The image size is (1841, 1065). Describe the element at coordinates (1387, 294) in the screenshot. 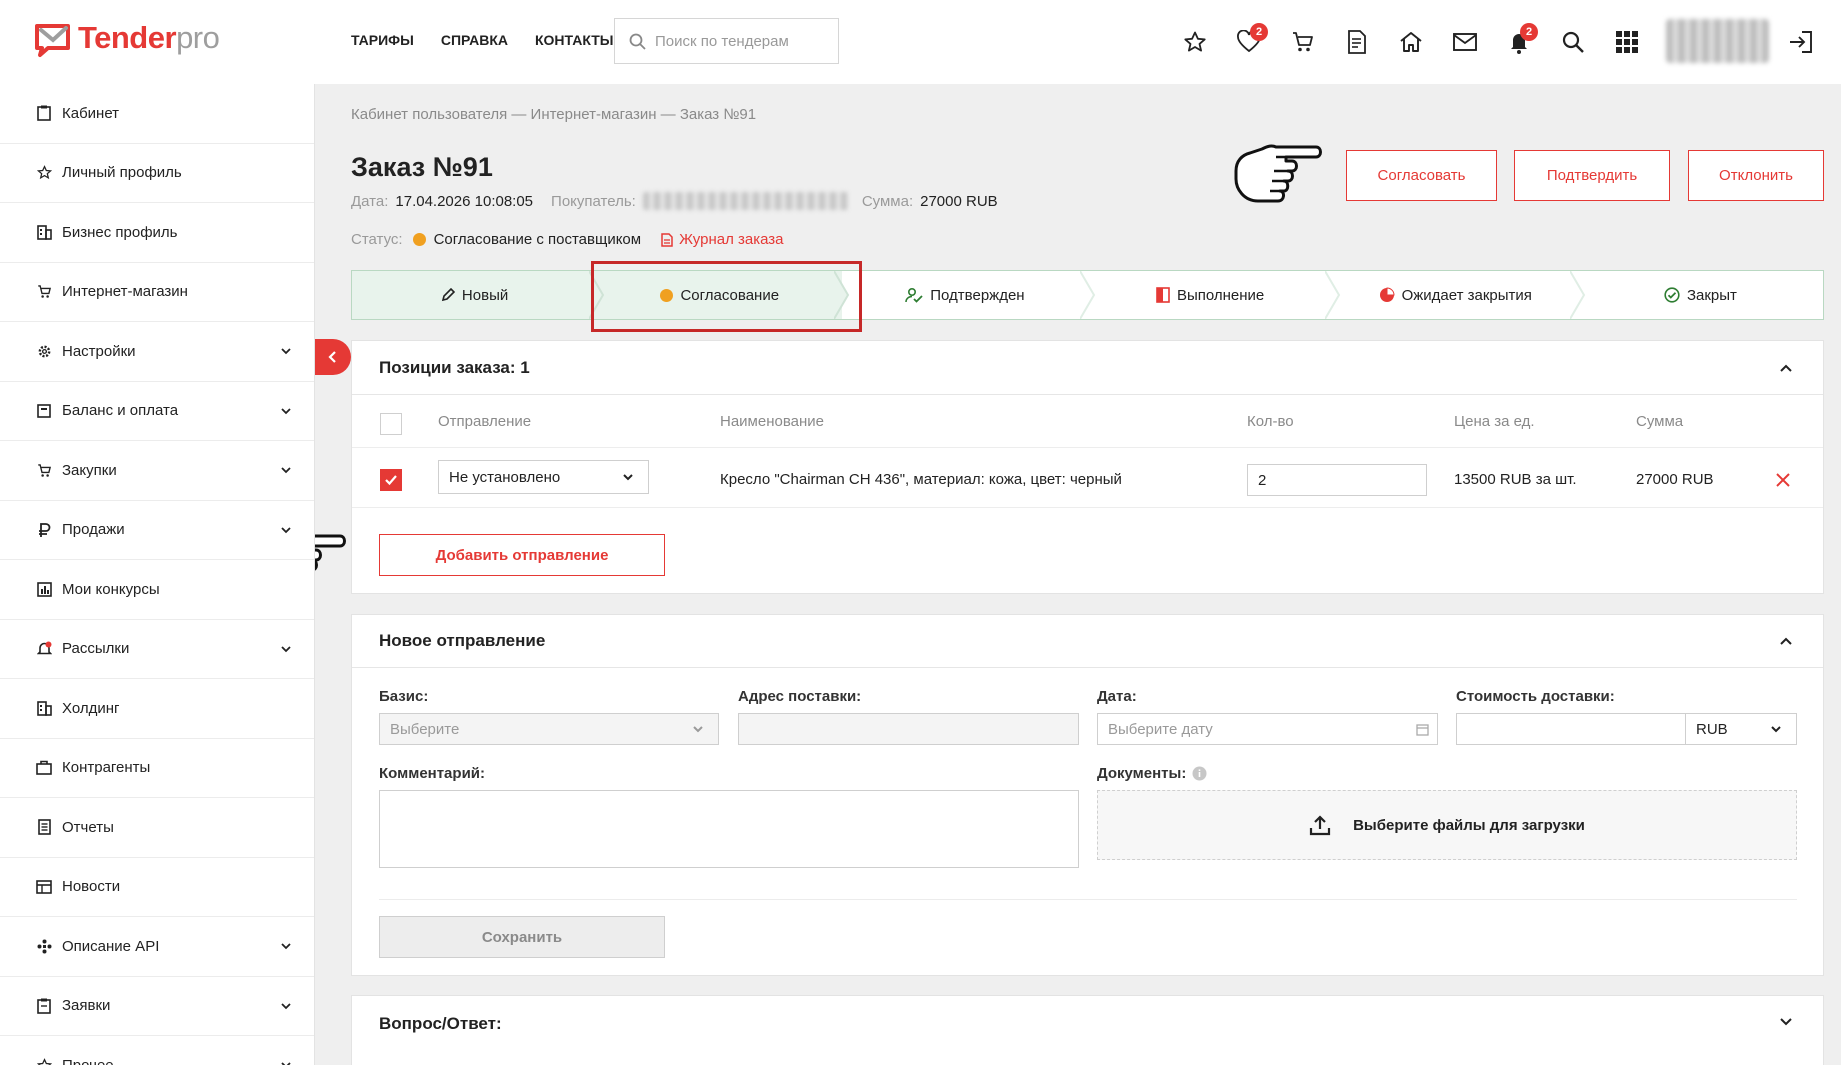

I see `pie-icon` at that location.